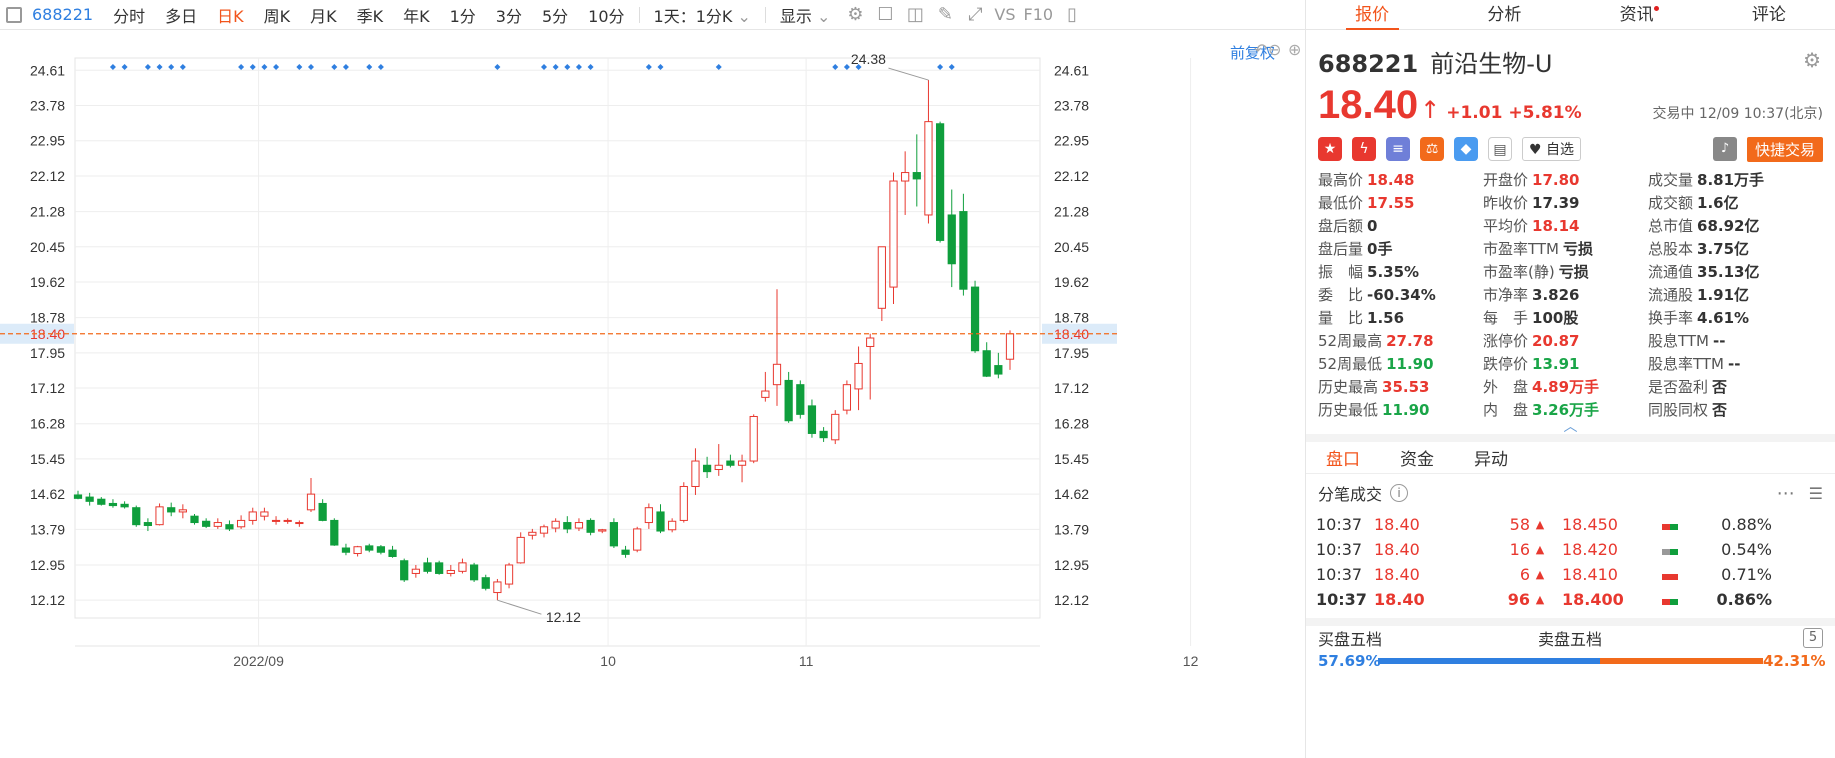 This screenshot has width=1835, height=758. Describe the element at coordinates (555, 15) in the screenshot. I see `period-tab: 5分` at that location.